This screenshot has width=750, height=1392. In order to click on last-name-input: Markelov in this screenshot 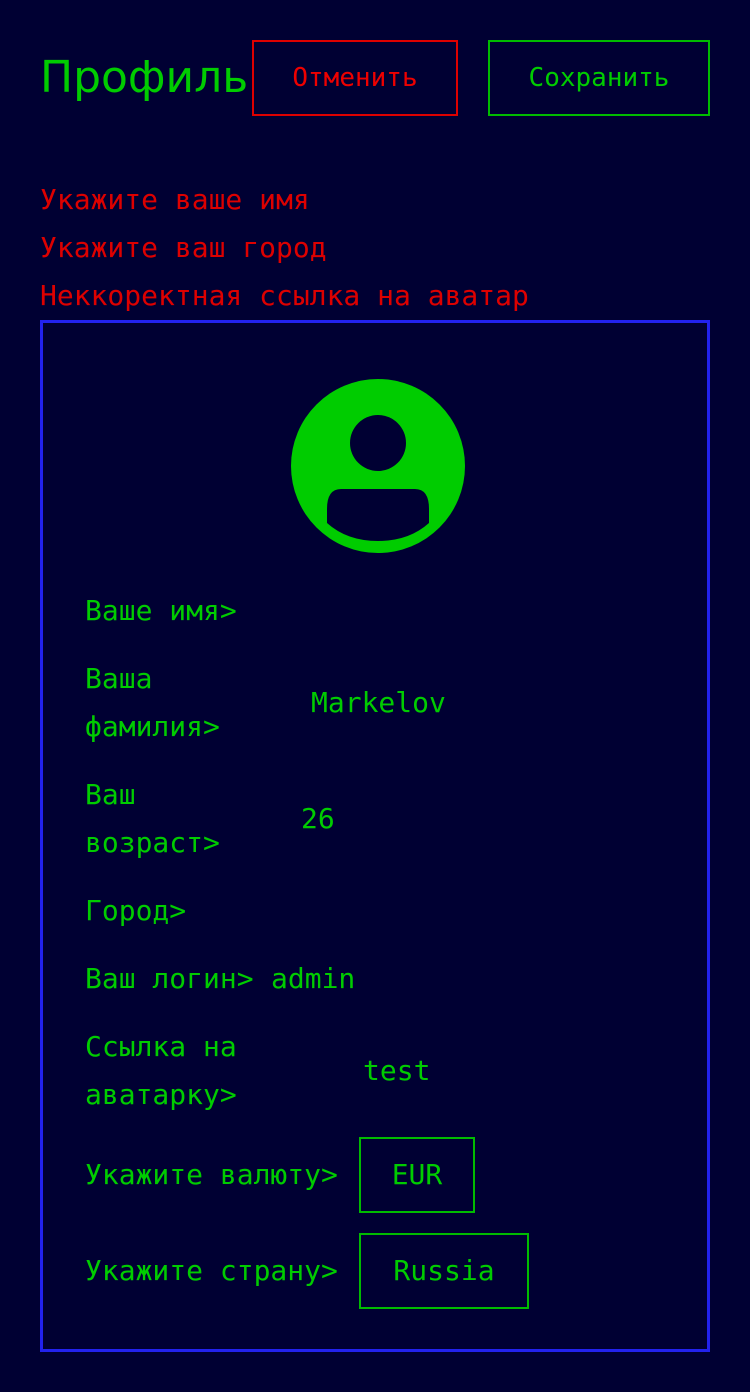, I will do `click(378, 703)`.